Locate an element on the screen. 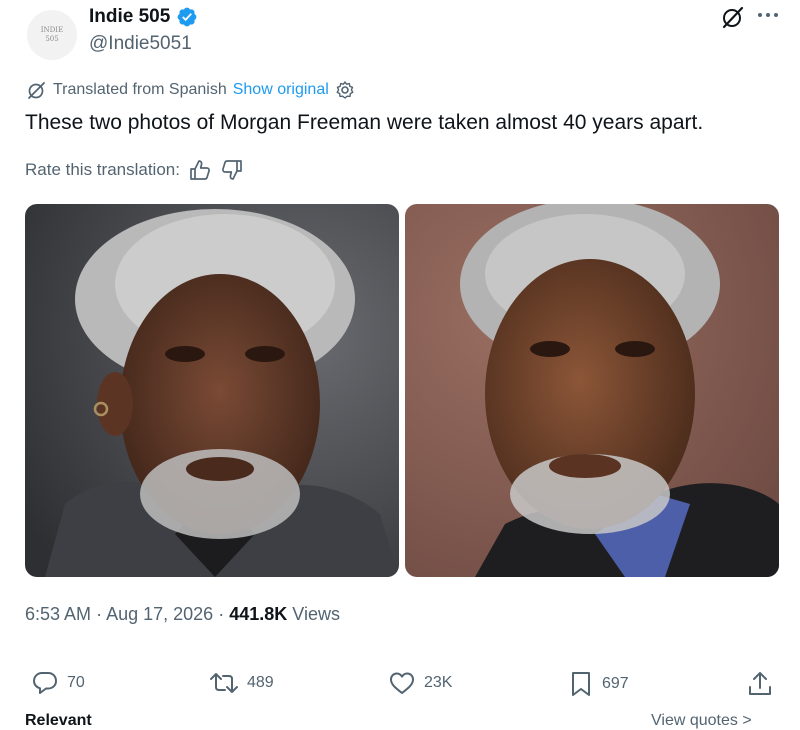 Image resolution: width=800 pixels, height=730 pixels. replies-sort-label: Relevant is located at coordinates (58, 721).